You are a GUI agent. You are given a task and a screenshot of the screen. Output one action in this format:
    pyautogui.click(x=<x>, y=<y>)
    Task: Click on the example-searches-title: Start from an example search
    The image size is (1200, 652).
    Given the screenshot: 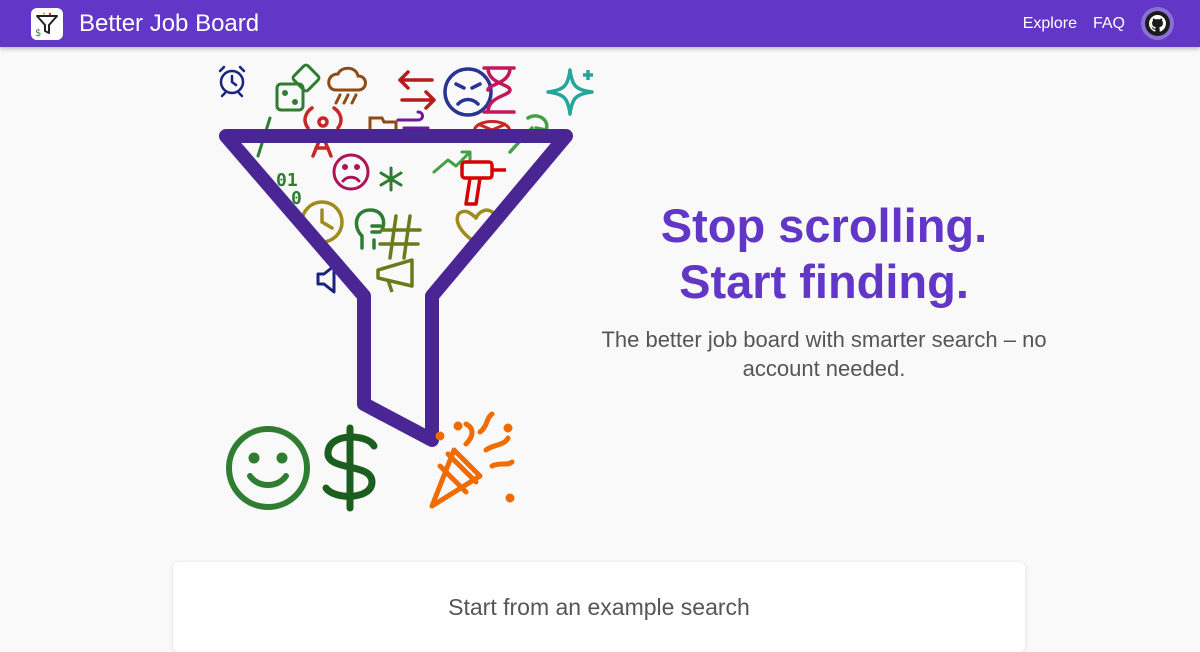 What is the action you would take?
    pyautogui.click(x=599, y=607)
    